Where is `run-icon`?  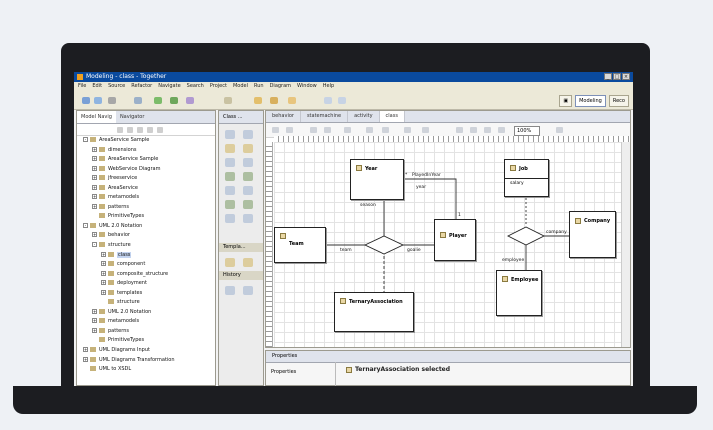
run-icon is located at coordinates (158, 100).